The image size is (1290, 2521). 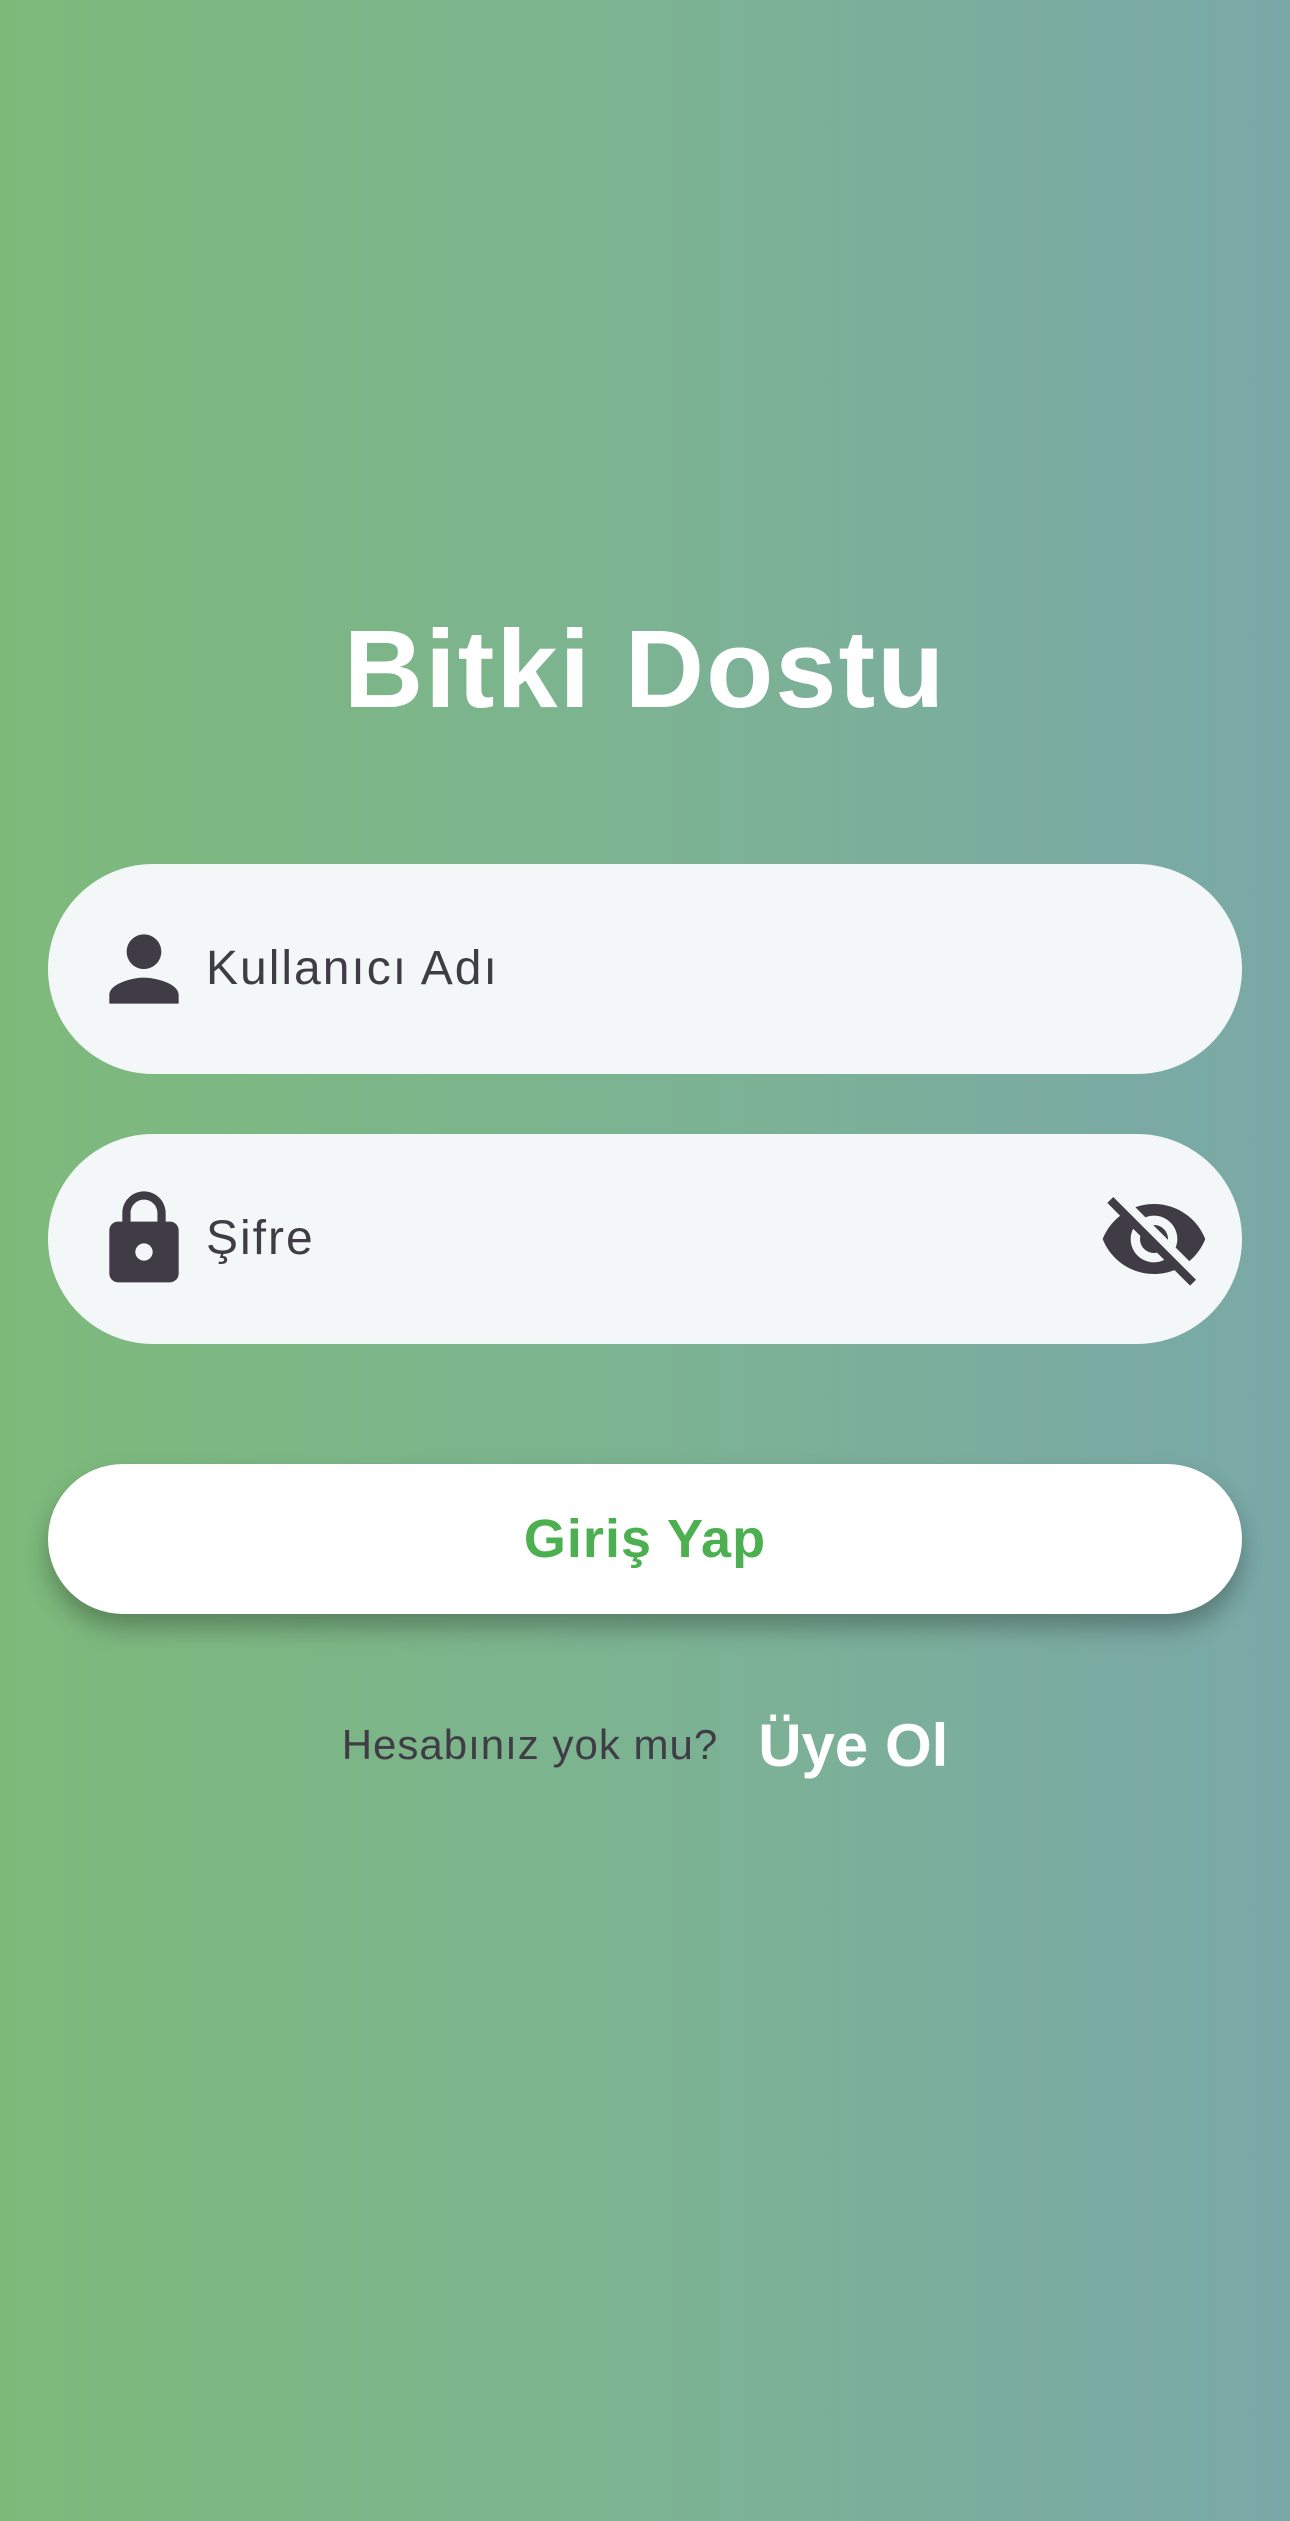 What do you see at coordinates (144, 1239) in the screenshot?
I see `lock-icon` at bounding box center [144, 1239].